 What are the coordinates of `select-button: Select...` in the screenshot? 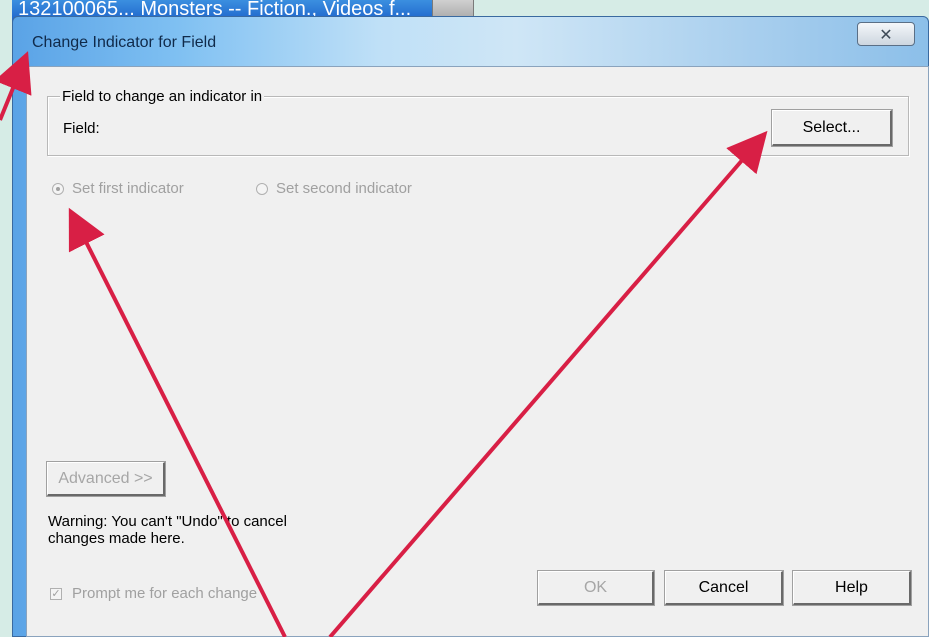 It's located at (832, 128).